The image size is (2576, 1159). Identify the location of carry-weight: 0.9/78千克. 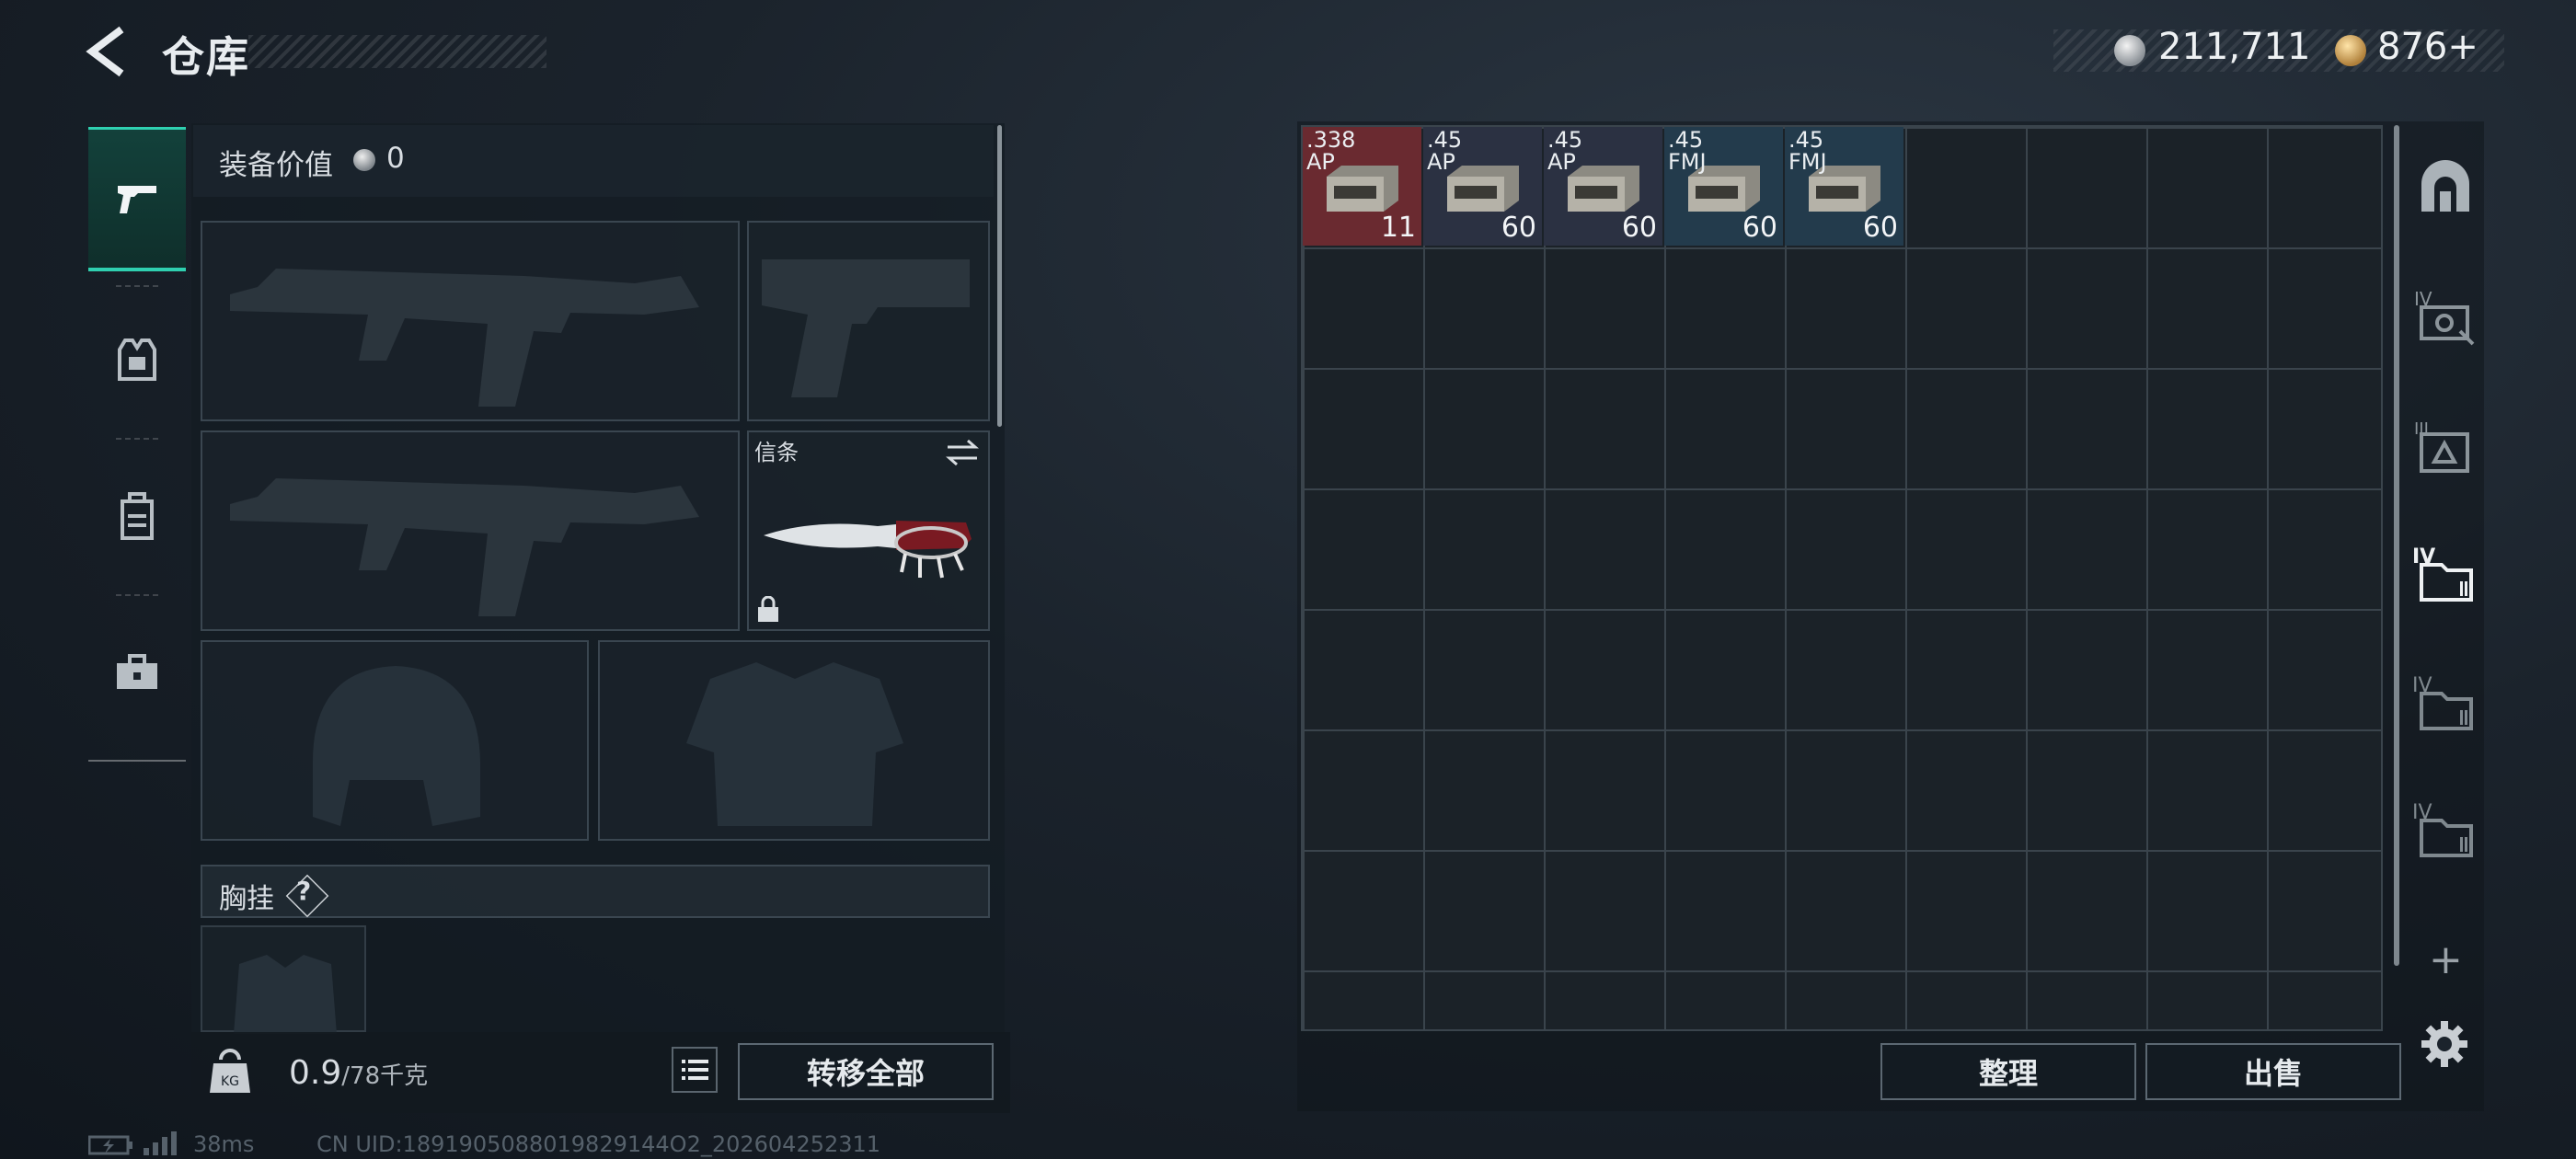
(358, 1073).